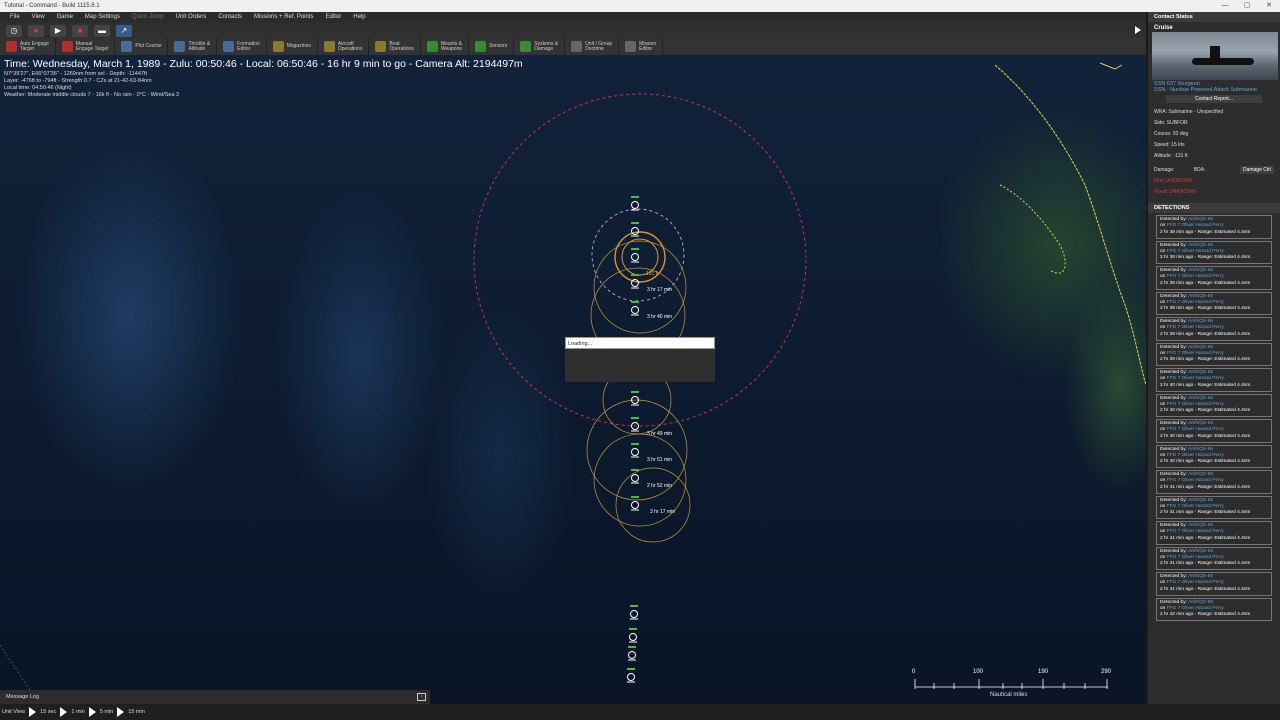 Image resolution: width=1280 pixels, height=720 pixels. I want to click on maximize-button: ▢, so click(1247, 6).